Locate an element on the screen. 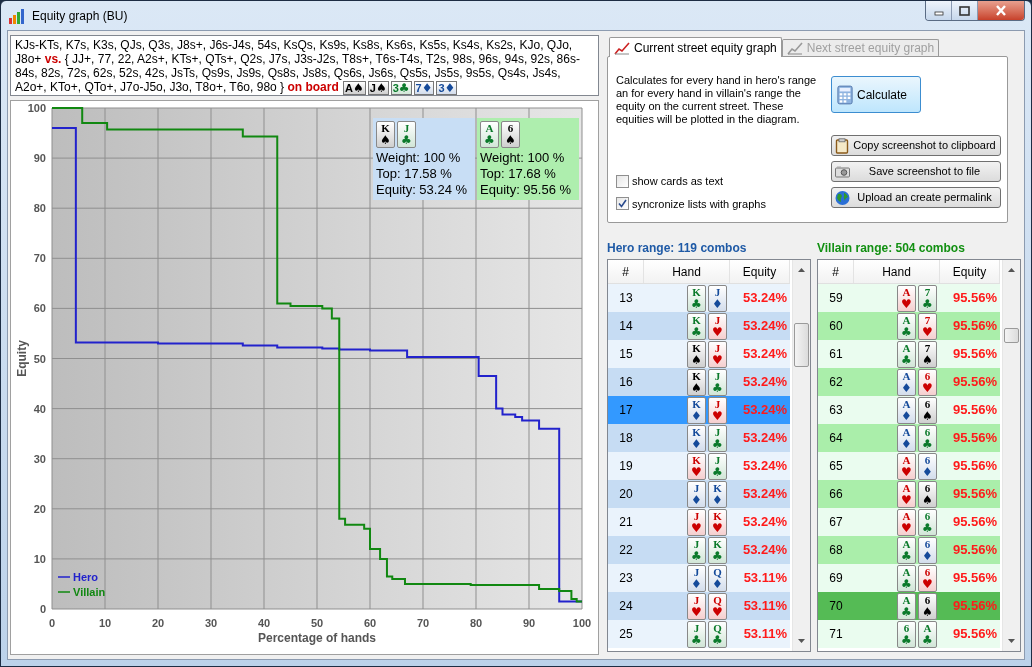 The image size is (1032, 667). table-title: Hero range: 119 combos is located at coordinates (677, 247).